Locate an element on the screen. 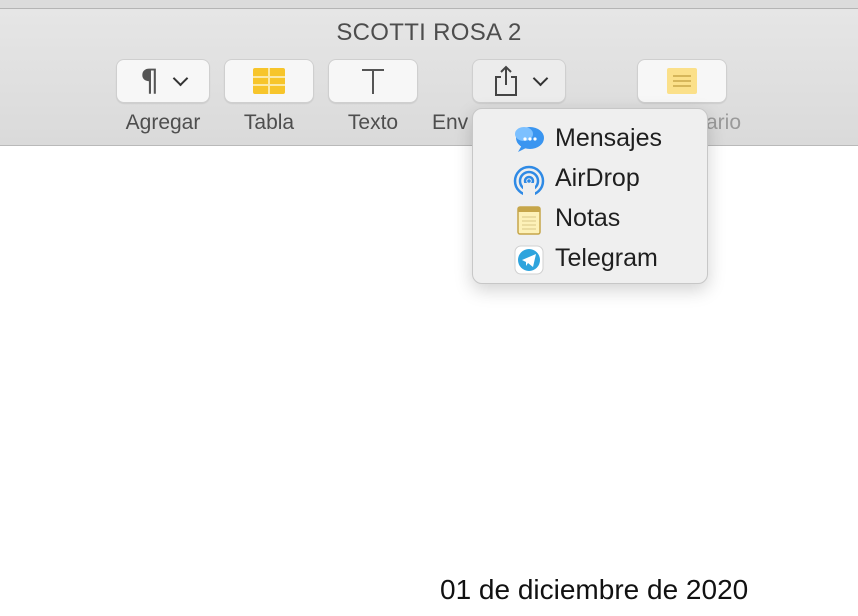  menu-item-label: AirDrop is located at coordinates (597, 178).